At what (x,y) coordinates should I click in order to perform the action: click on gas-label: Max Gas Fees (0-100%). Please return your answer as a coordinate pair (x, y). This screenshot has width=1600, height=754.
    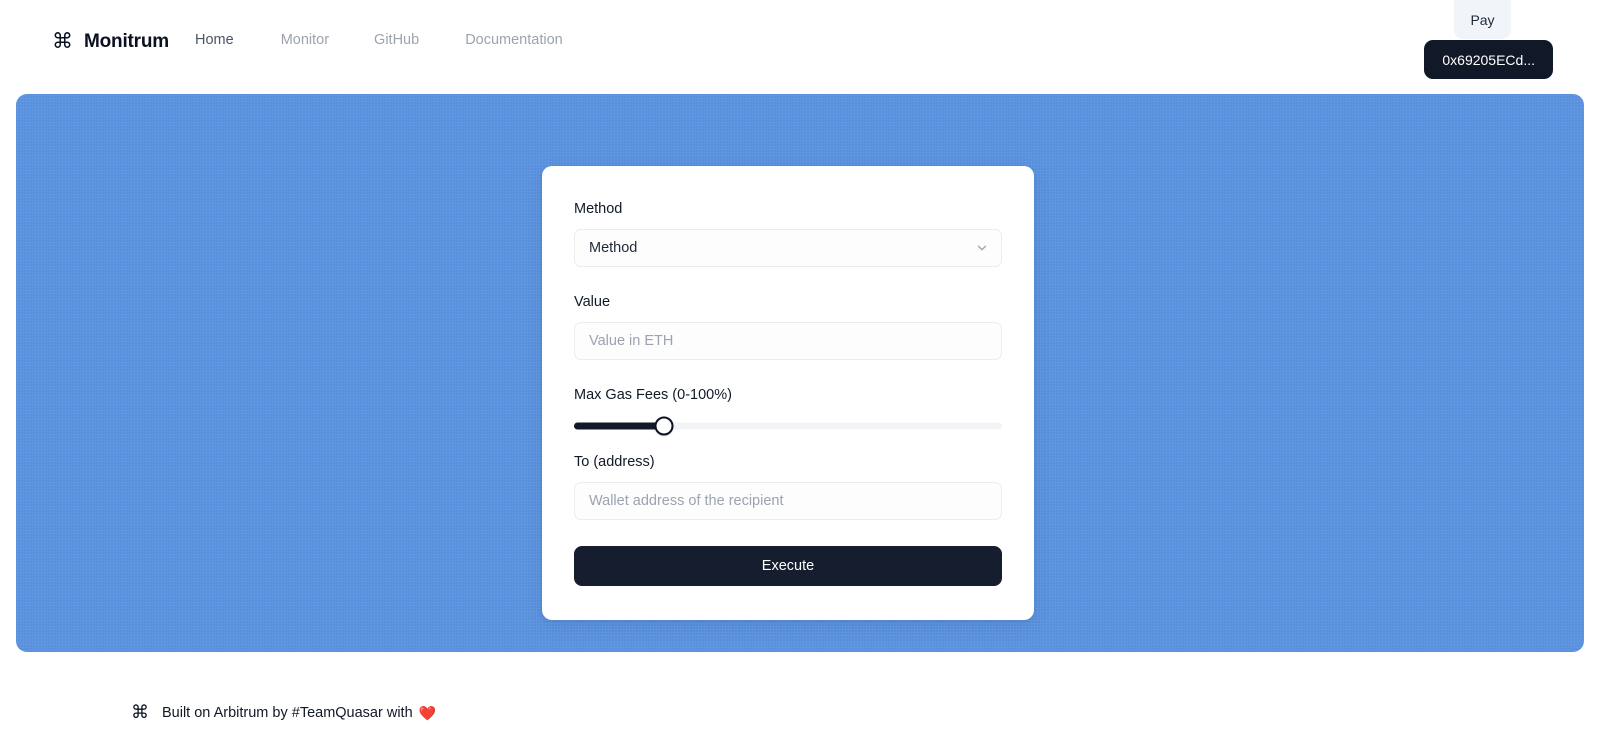
    Looking at the image, I should click on (653, 395).